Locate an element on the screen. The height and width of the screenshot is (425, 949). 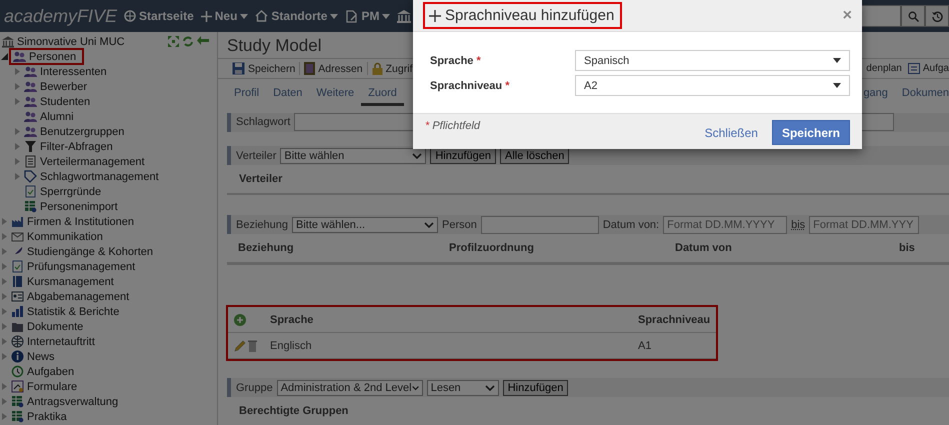
select-field: Spanisch is located at coordinates (712, 60).